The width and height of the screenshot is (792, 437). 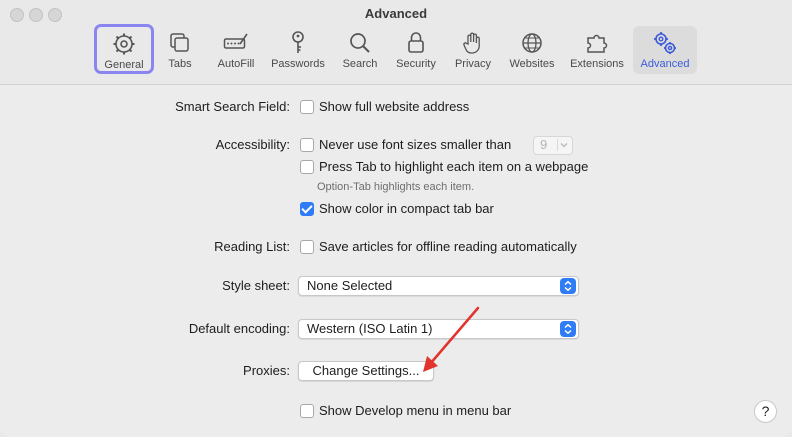 What do you see at coordinates (532, 43) in the screenshot?
I see `globe-icon` at bounding box center [532, 43].